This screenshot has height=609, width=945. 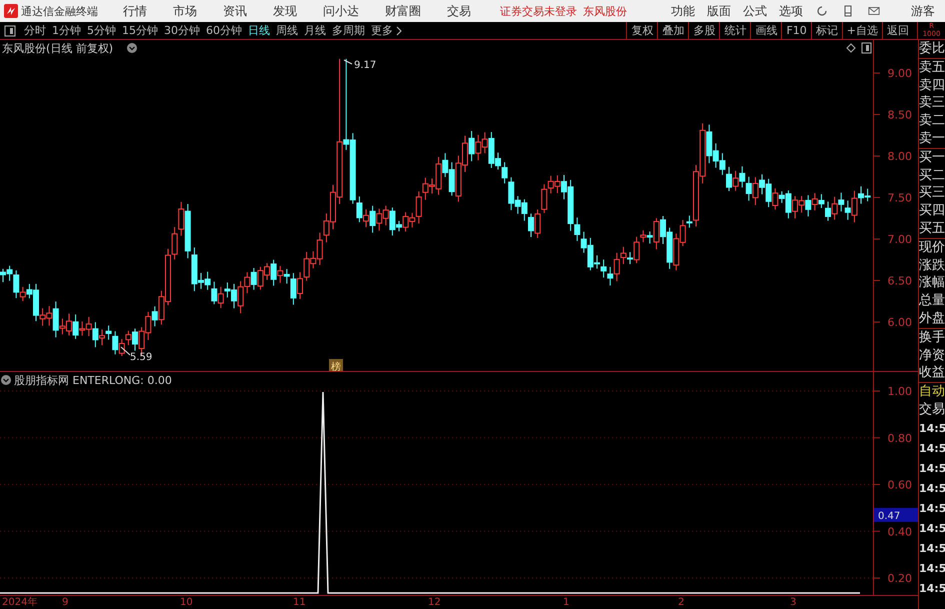 What do you see at coordinates (459, 11) in the screenshot?
I see `menu-item: 交易` at bounding box center [459, 11].